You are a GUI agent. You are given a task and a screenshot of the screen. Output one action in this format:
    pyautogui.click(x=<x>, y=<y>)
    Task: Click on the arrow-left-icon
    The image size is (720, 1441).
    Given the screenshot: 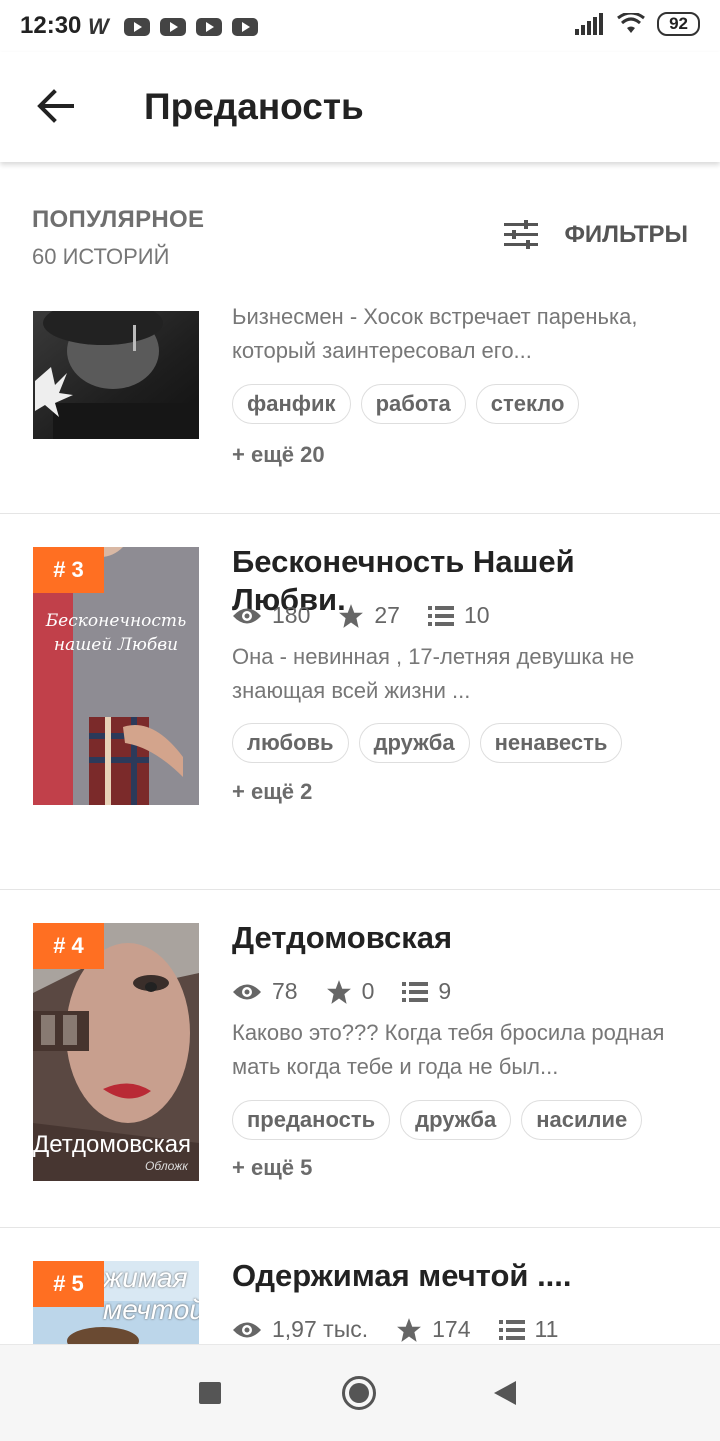 What is the action you would take?
    pyautogui.click(x=55, y=106)
    